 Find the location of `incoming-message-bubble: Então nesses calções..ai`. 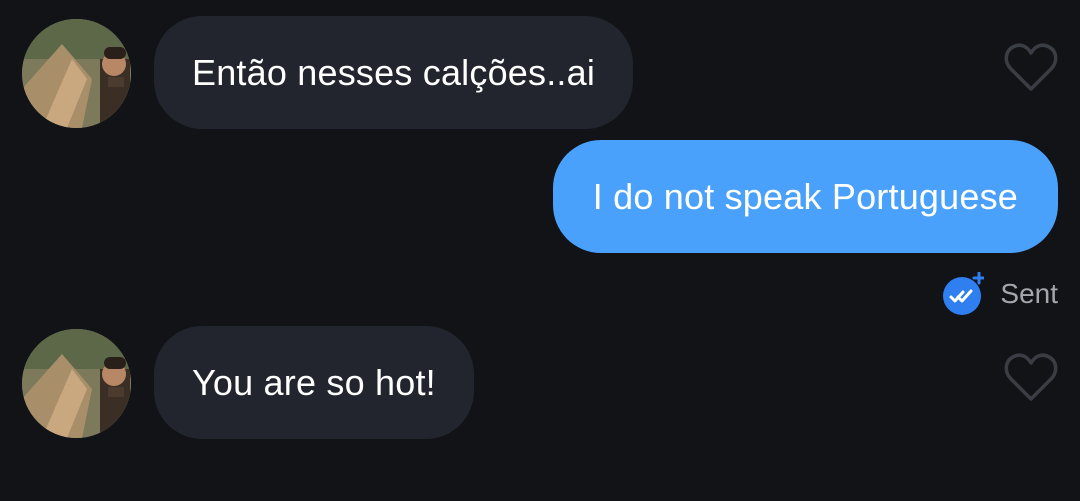

incoming-message-bubble: Então nesses calções..ai is located at coordinates (394, 72).